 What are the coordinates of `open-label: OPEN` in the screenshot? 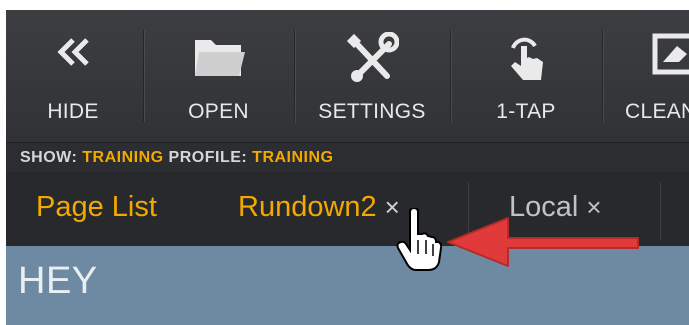 It's located at (218, 111).